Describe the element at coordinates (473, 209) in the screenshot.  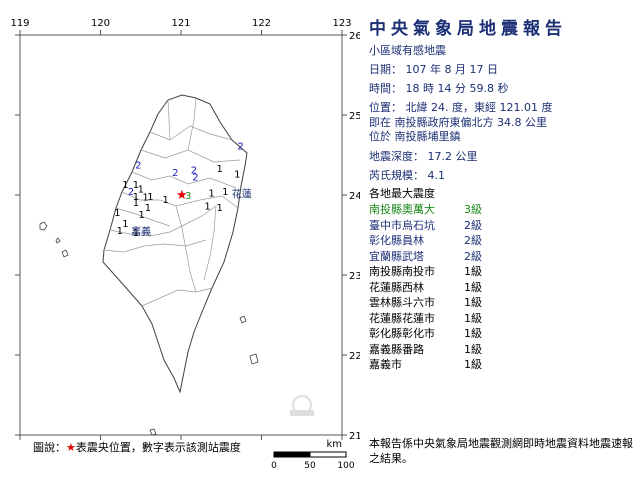
I see `station-intensity: 3級` at that location.